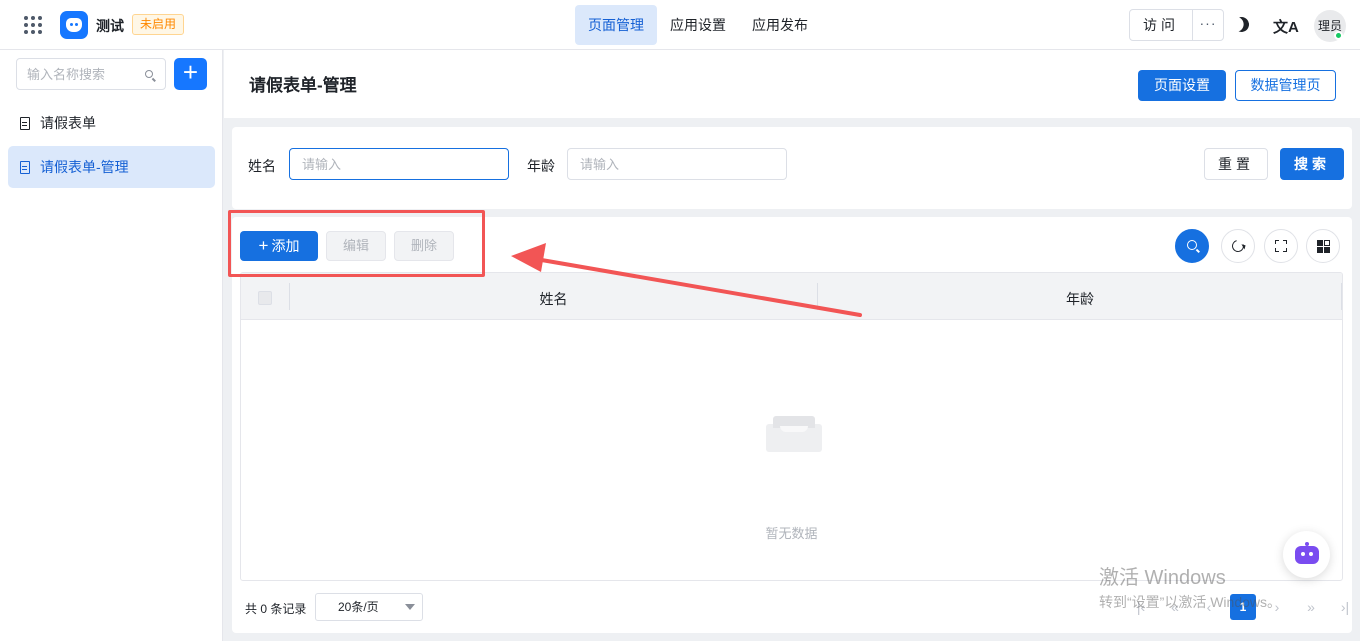  I want to click on annotation-highlight-box, so click(356, 243).